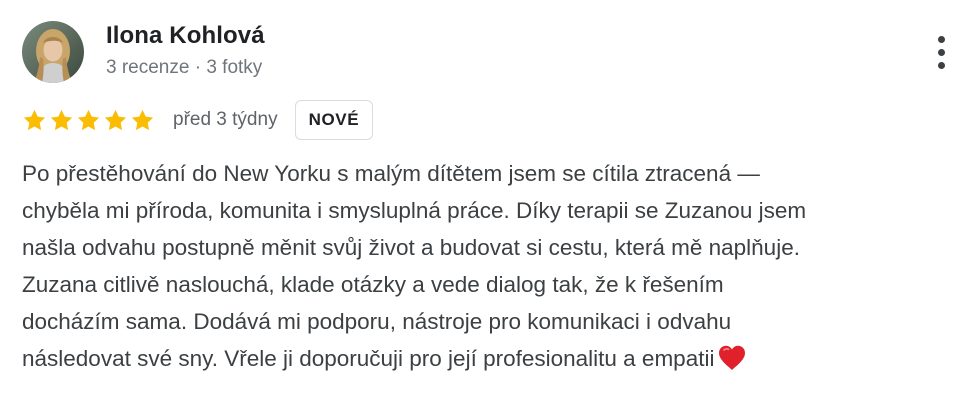 This screenshot has width=970, height=413. Describe the element at coordinates (334, 120) in the screenshot. I see `new-badge: NOVÉ` at that location.